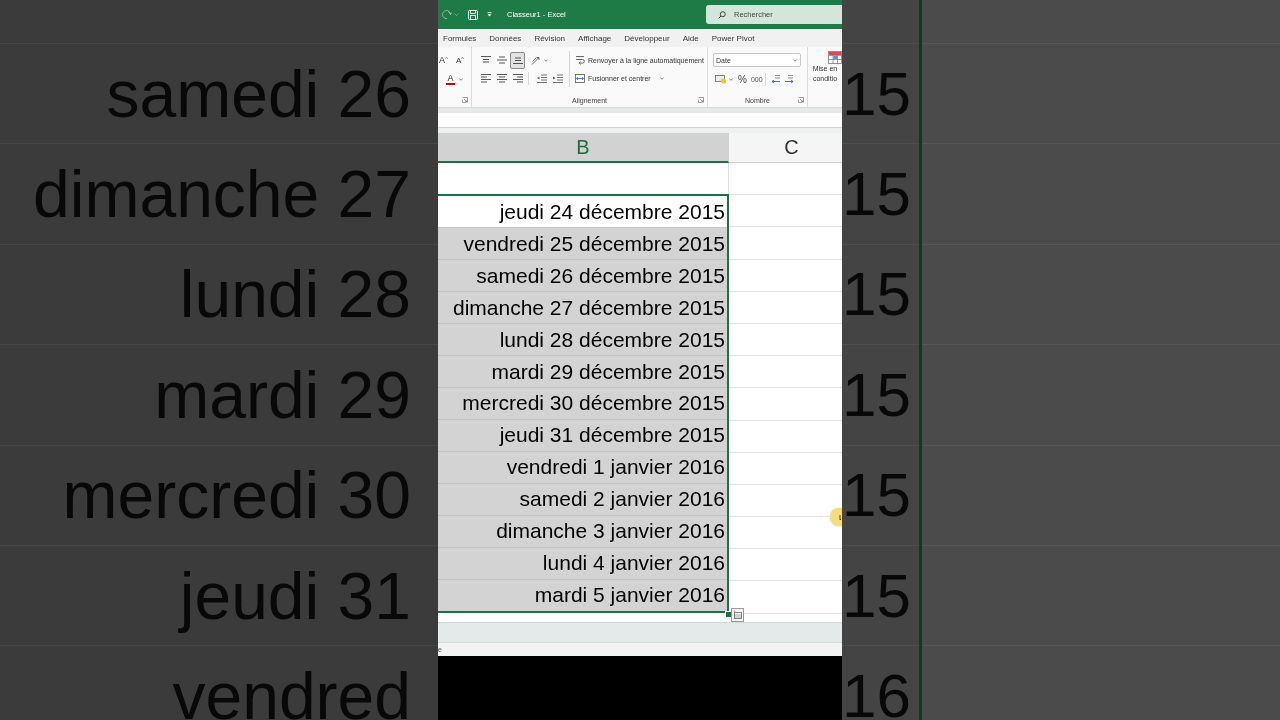 This screenshot has width=1280, height=720. Describe the element at coordinates (582, 308) in the screenshot. I see `sheet-cell: dimanche 27 décembre 2015` at that location.